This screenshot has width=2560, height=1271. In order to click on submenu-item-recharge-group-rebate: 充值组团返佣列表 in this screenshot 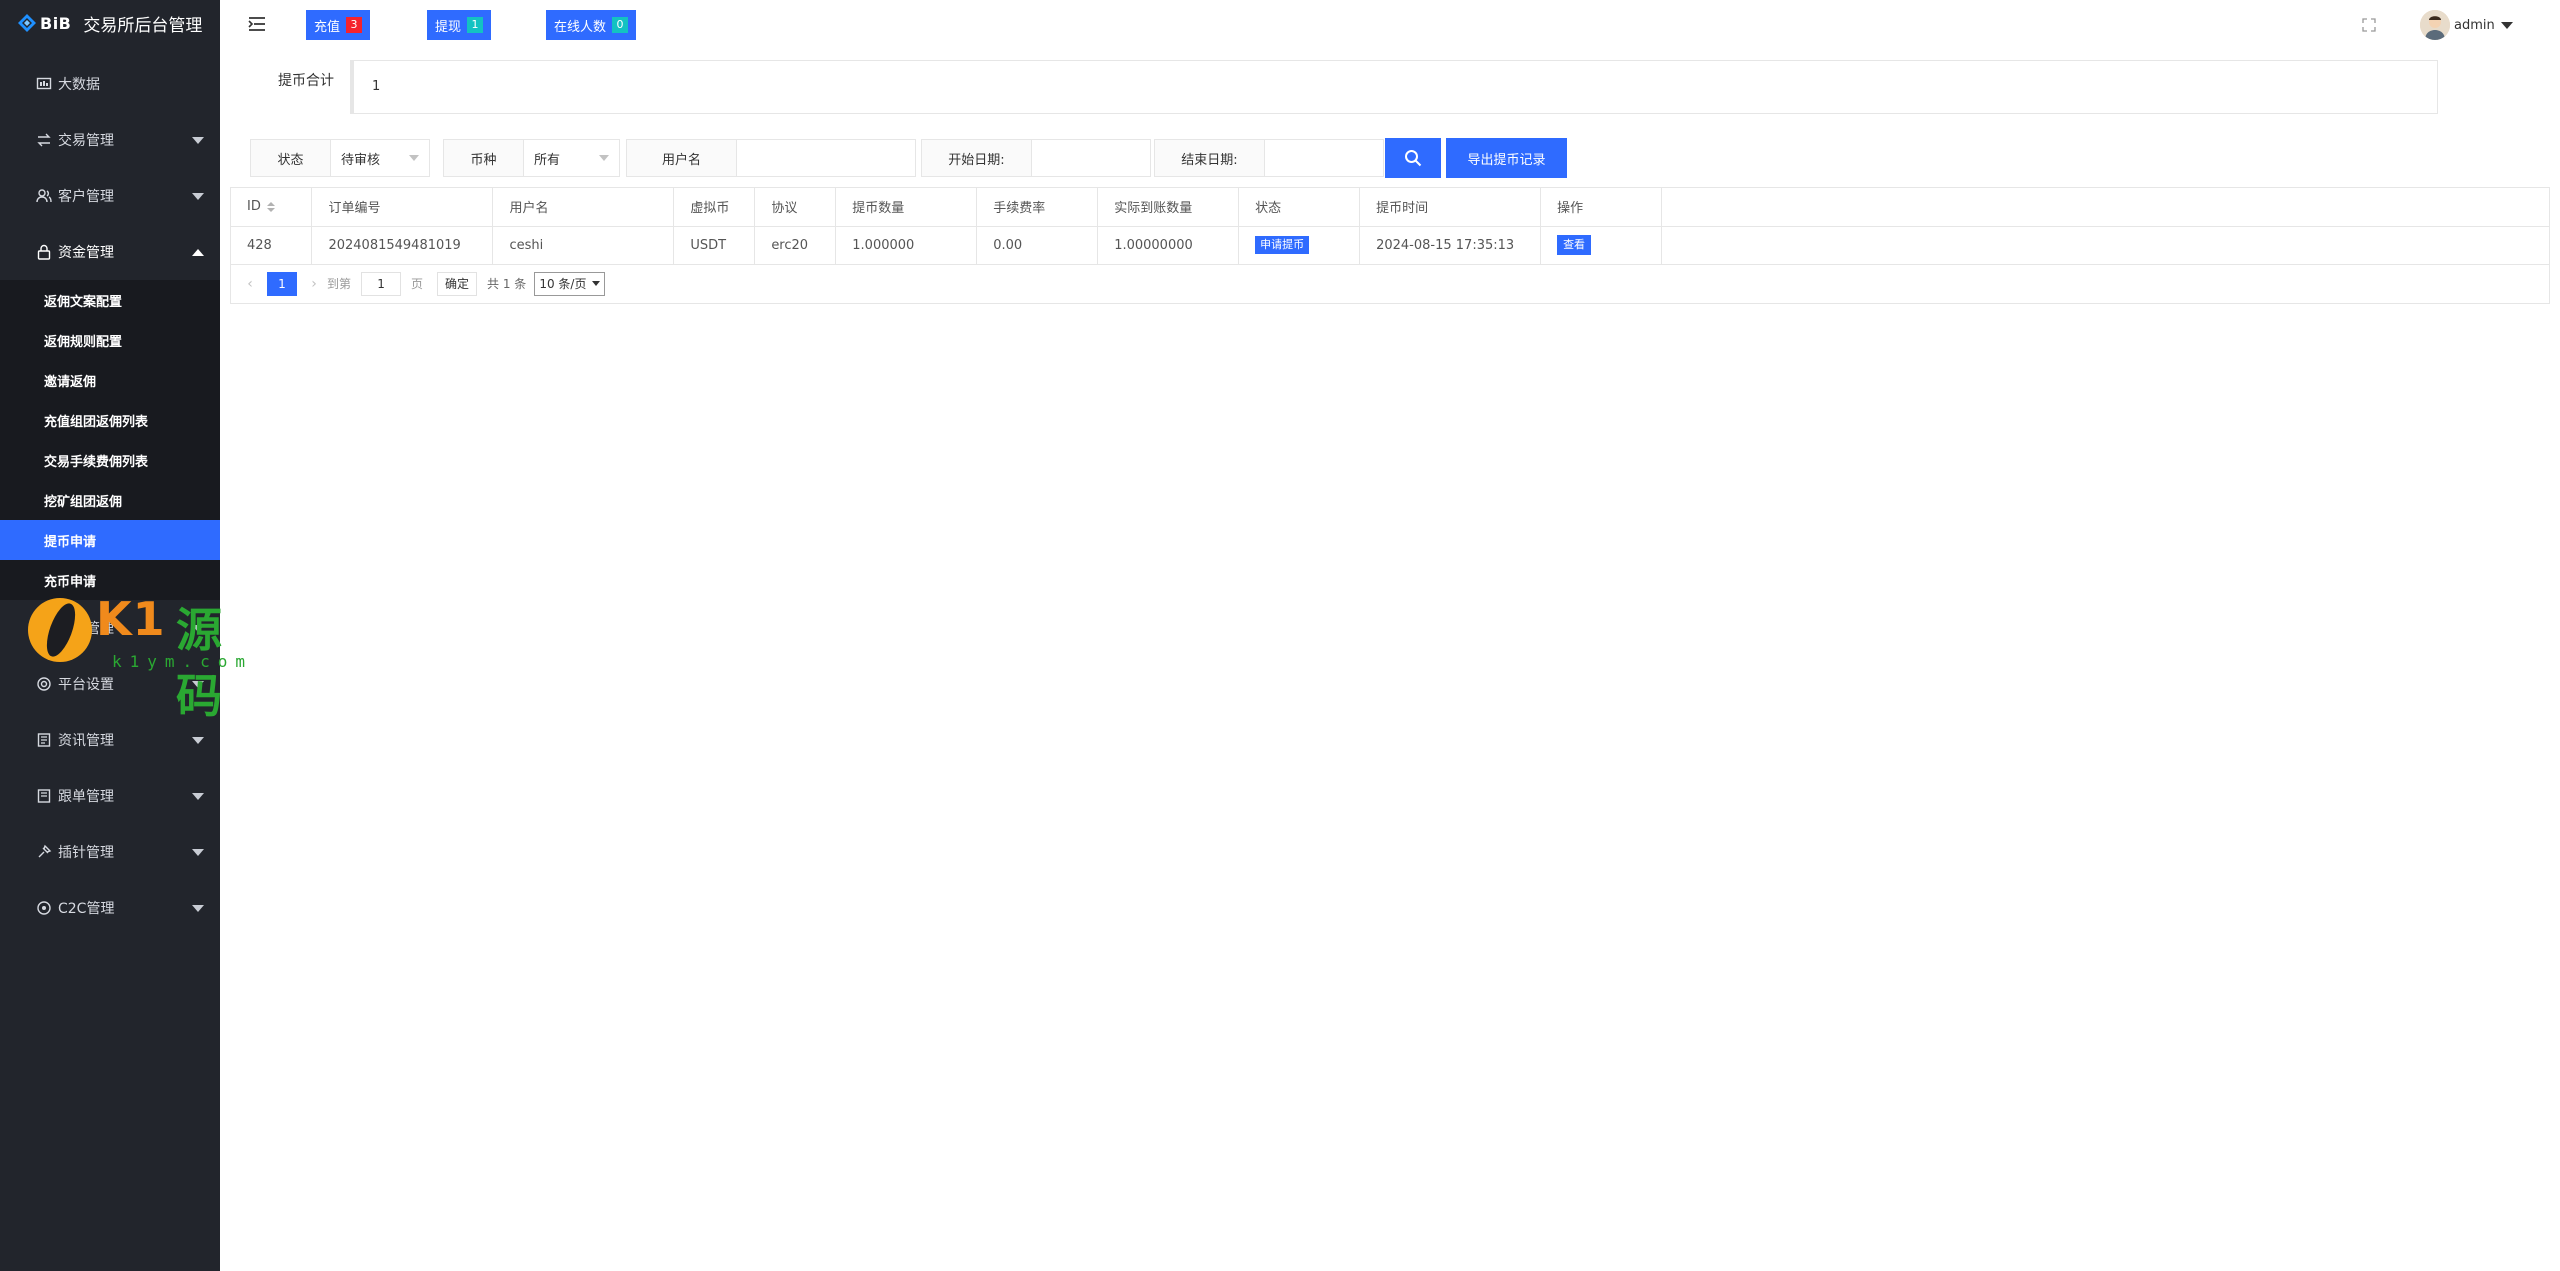, I will do `click(110, 420)`.